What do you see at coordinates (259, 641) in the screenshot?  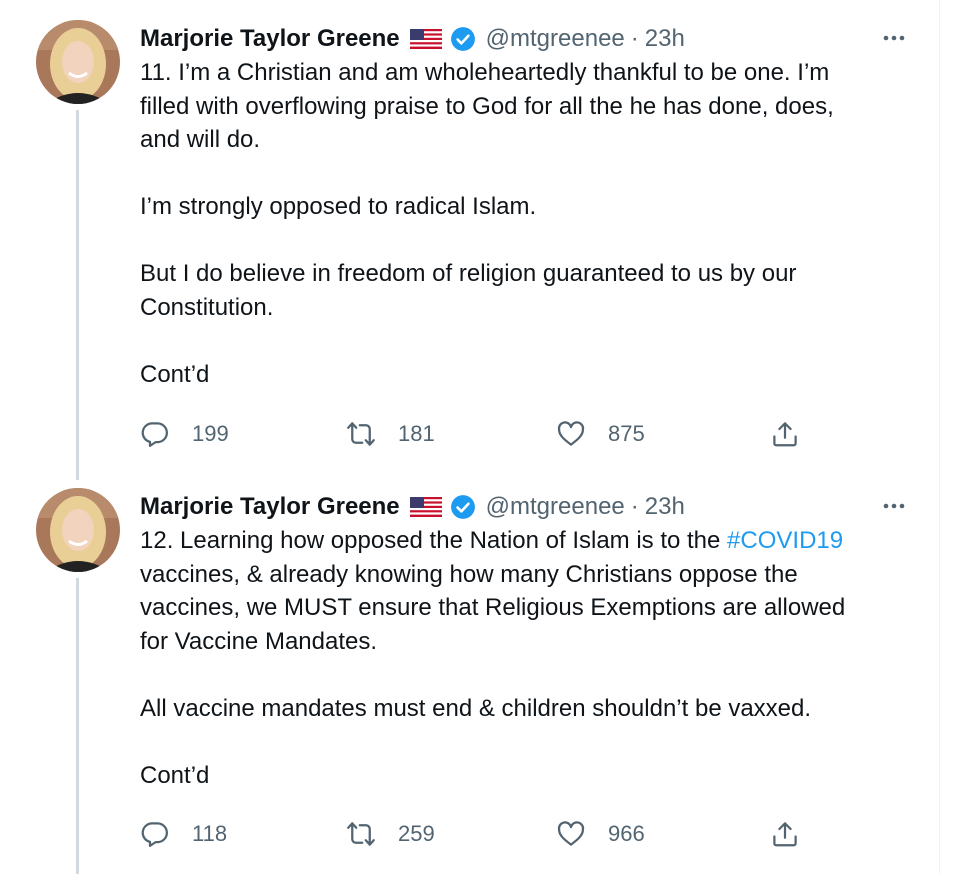 I see `tweet-line: for Vaccine Mandates.` at bounding box center [259, 641].